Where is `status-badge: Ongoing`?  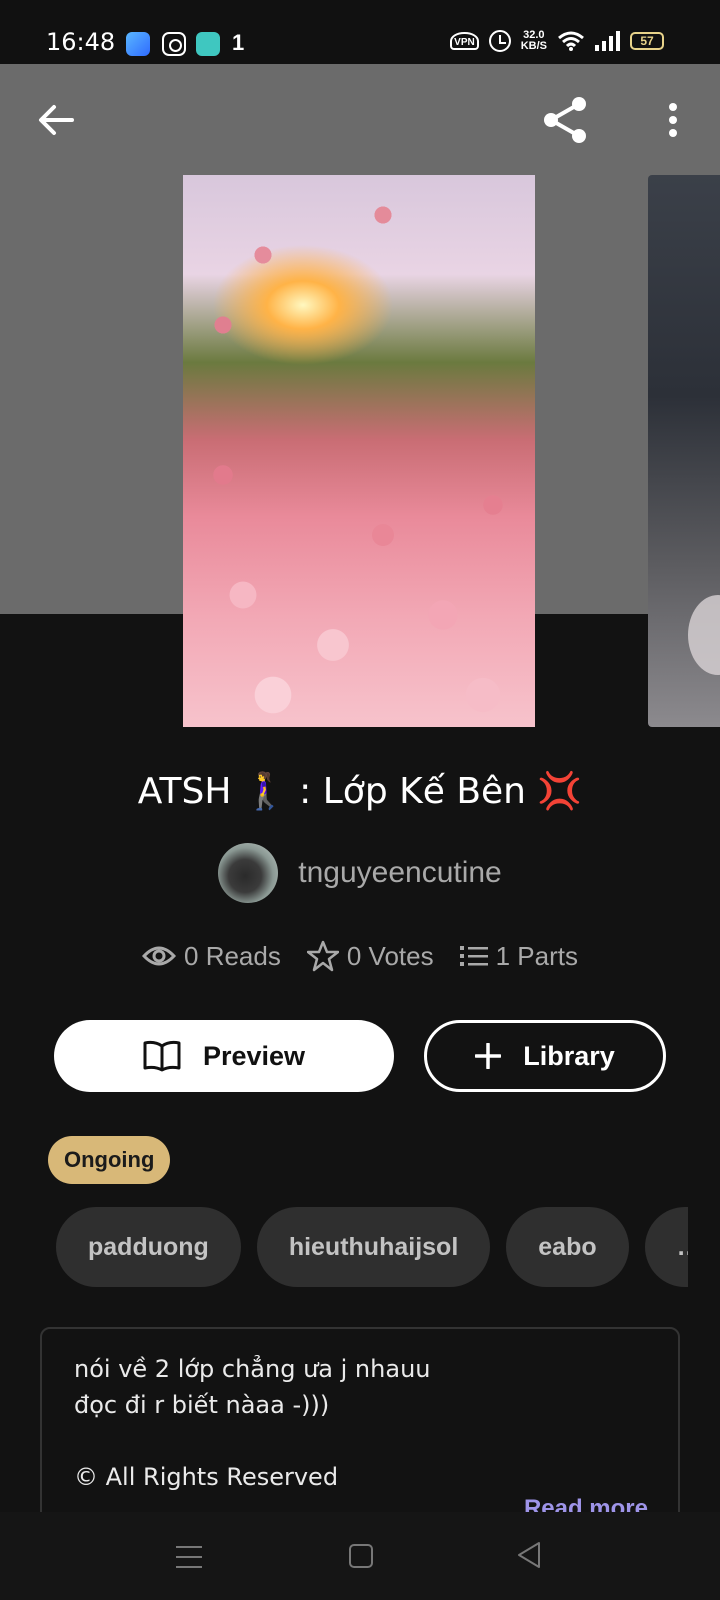 status-badge: Ongoing is located at coordinates (109, 1160).